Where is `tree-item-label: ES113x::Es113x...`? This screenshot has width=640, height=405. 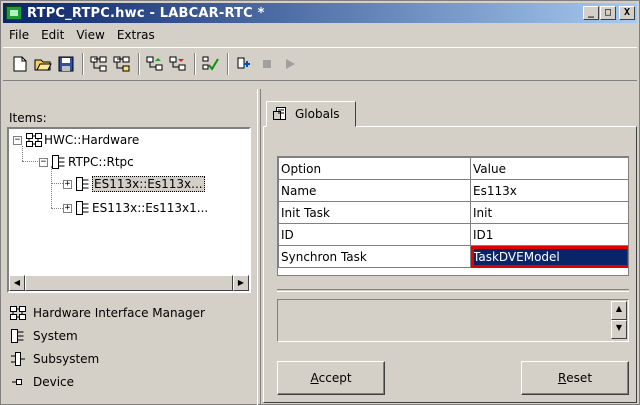 tree-item-label: ES113x::Es113x... is located at coordinates (148, 184).